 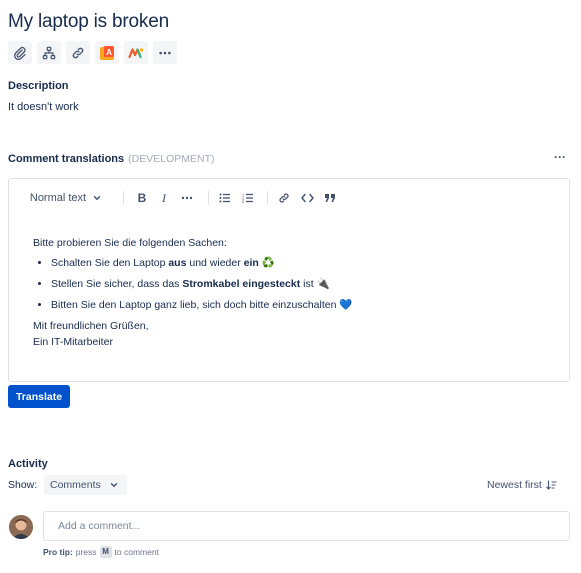 What do you see at coordinates (225, 198) in the screenshot?
I see `bullet-list-icon` at bounding box center [225, 198].